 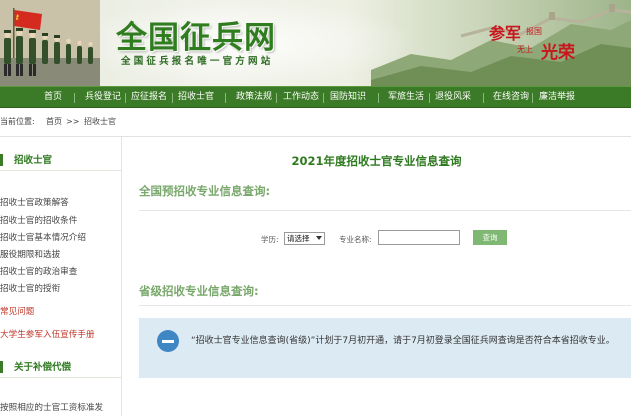 What do you see at coordinates (196, 34) in the screenshot?
I see `site-logo-title: 全国征兵网` at bounding box center [196, 34].